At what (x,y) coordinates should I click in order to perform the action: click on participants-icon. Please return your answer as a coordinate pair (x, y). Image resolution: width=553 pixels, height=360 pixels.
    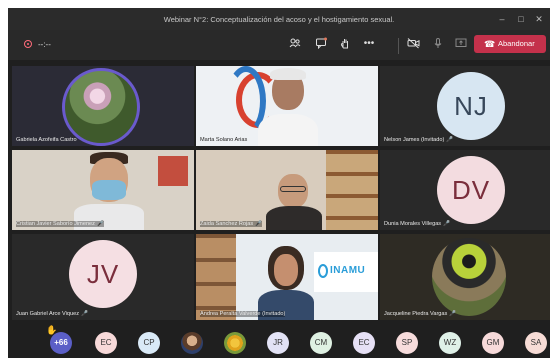
    Looking at the image, I should click on (295, 44).